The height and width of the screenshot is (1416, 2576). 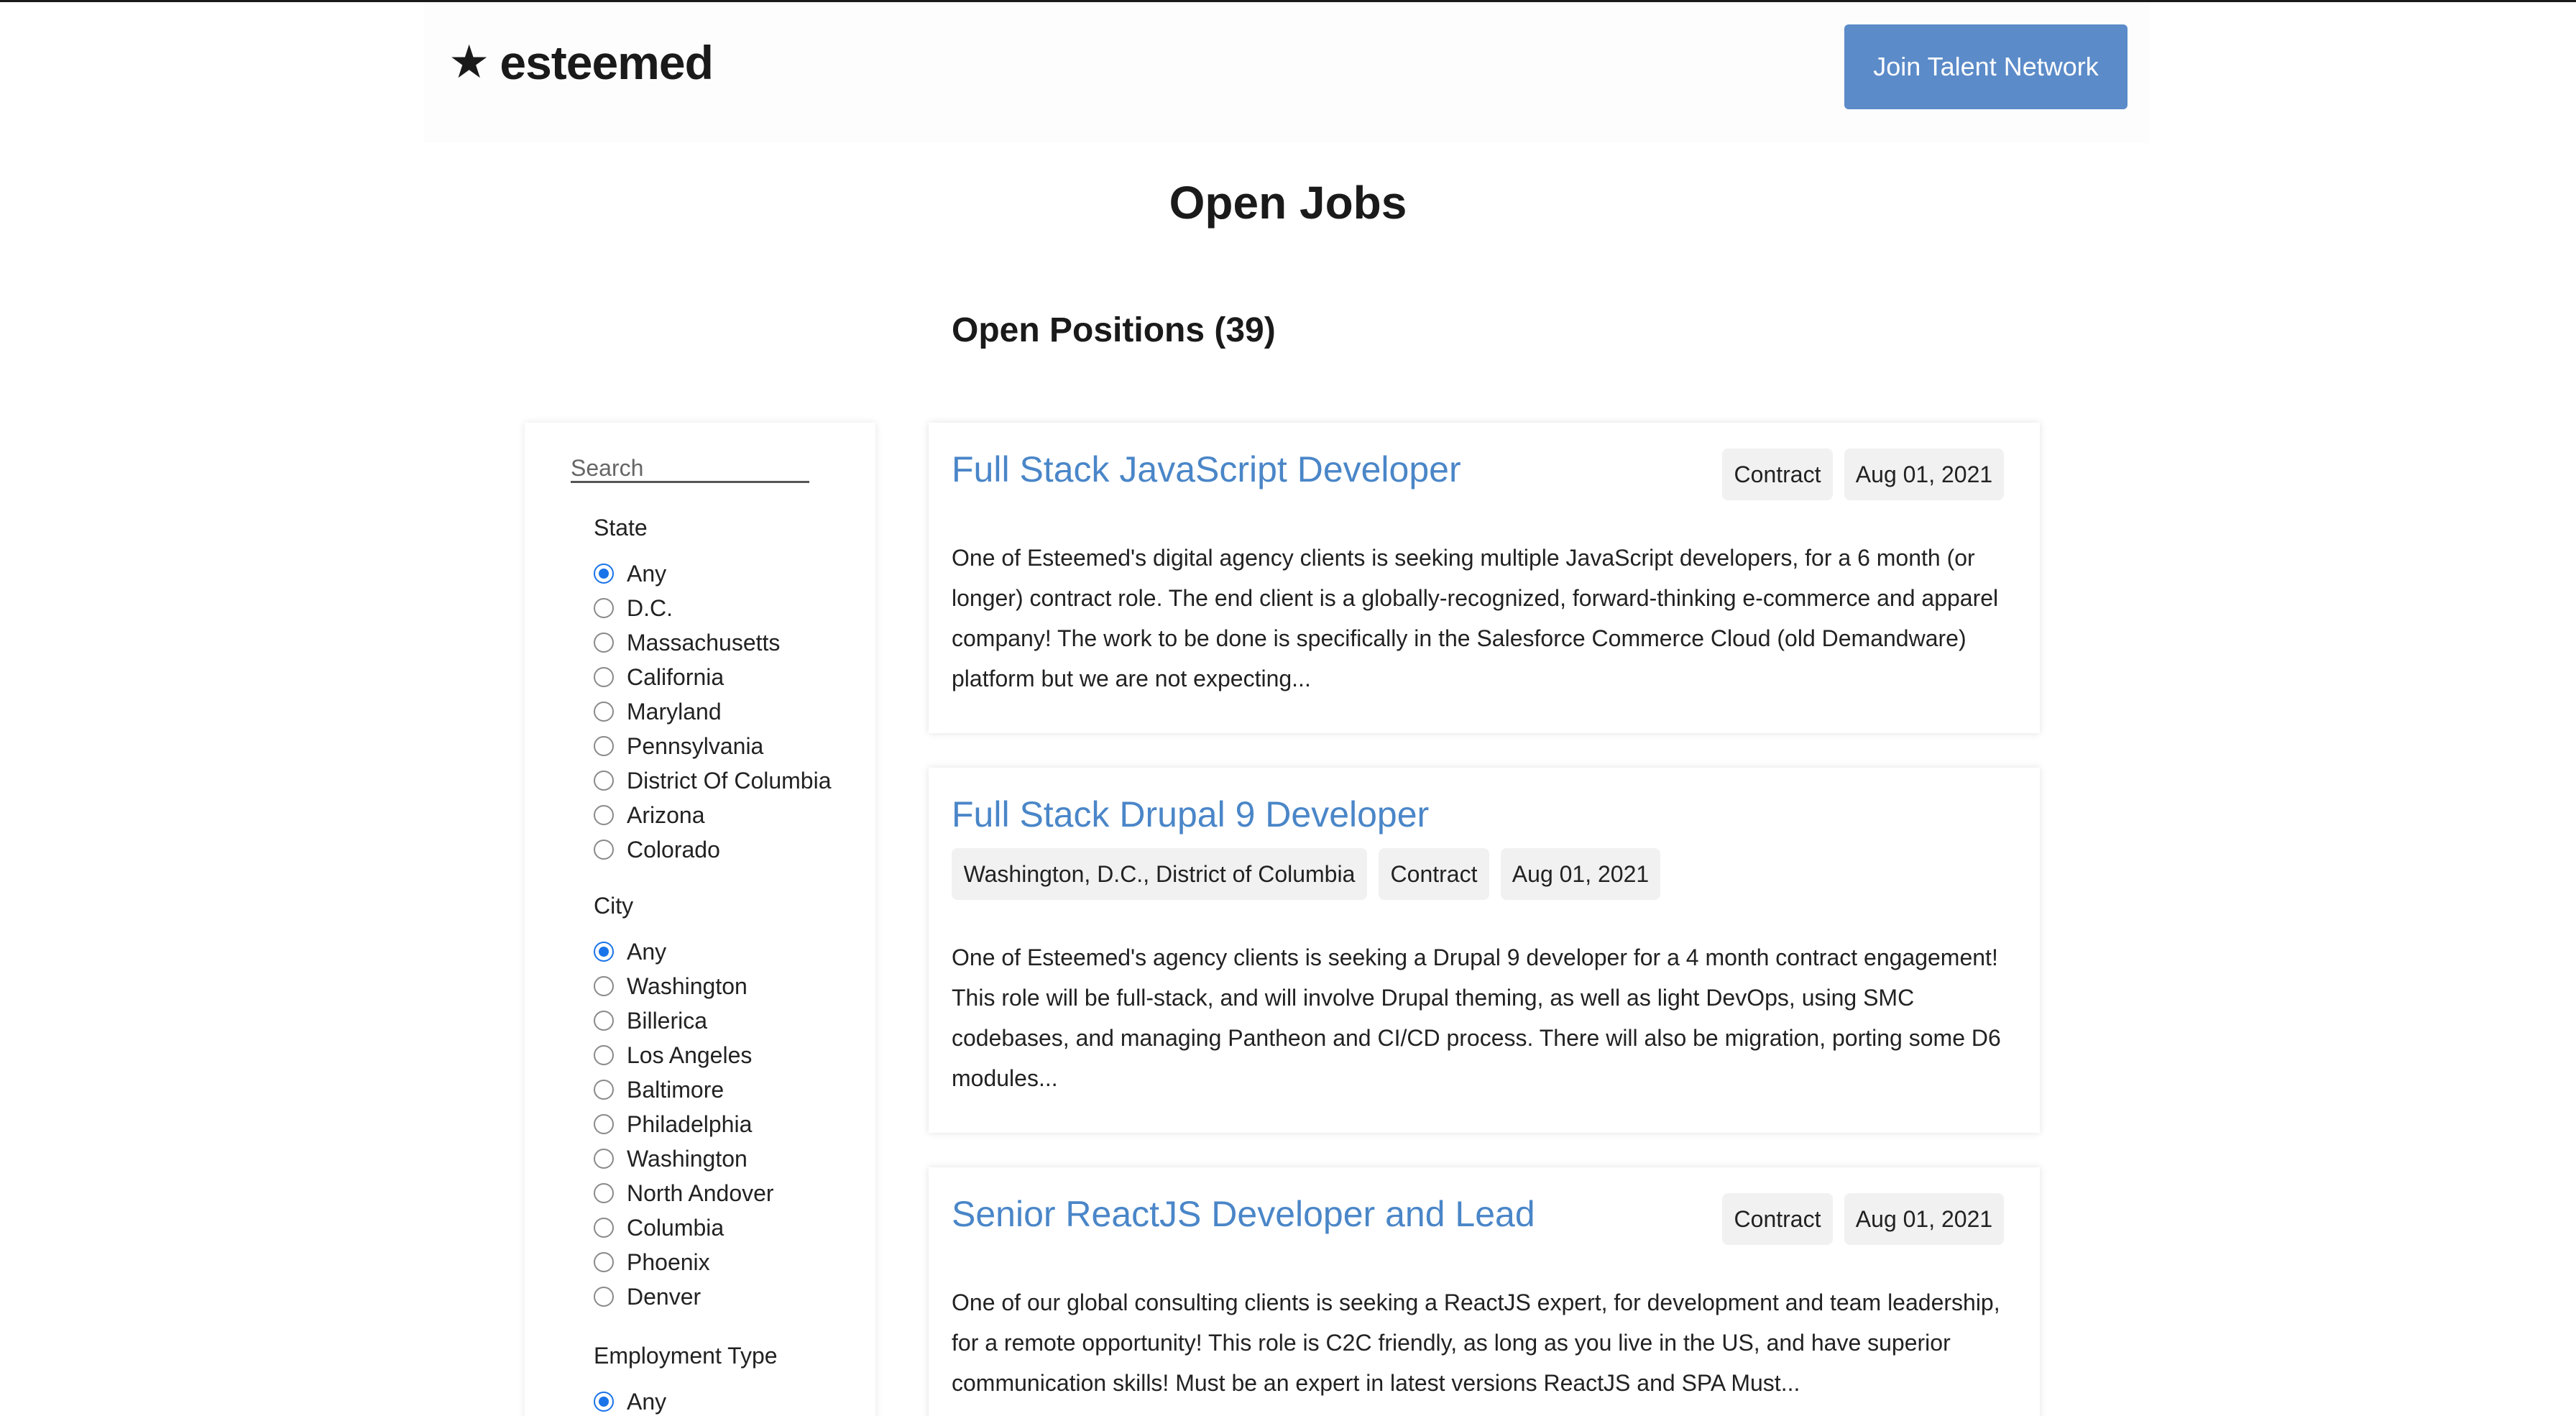 What do you see at coordinates (1288, 203) in the screenshot?
I see `page-title: Open Jobs` at bounding box center [1288, 203].